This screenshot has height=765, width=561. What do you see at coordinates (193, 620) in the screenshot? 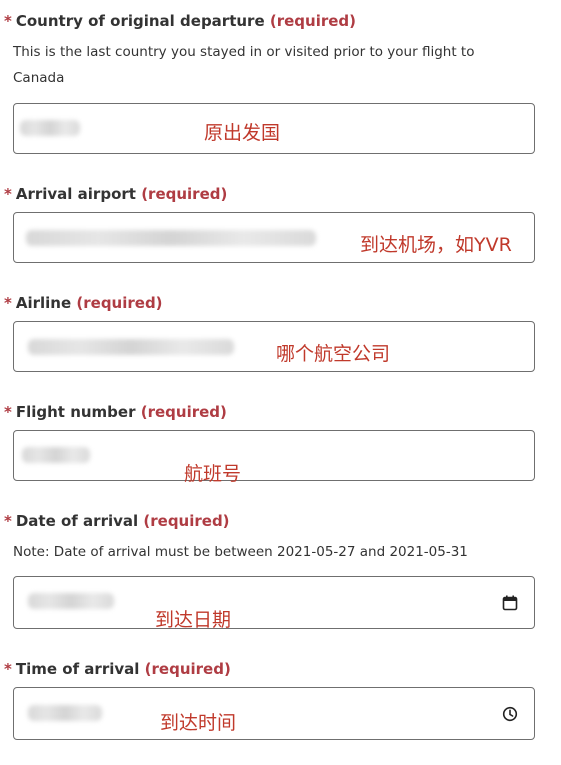
I see `date-annotation: 到达日期` at bounding box center [193, 620].